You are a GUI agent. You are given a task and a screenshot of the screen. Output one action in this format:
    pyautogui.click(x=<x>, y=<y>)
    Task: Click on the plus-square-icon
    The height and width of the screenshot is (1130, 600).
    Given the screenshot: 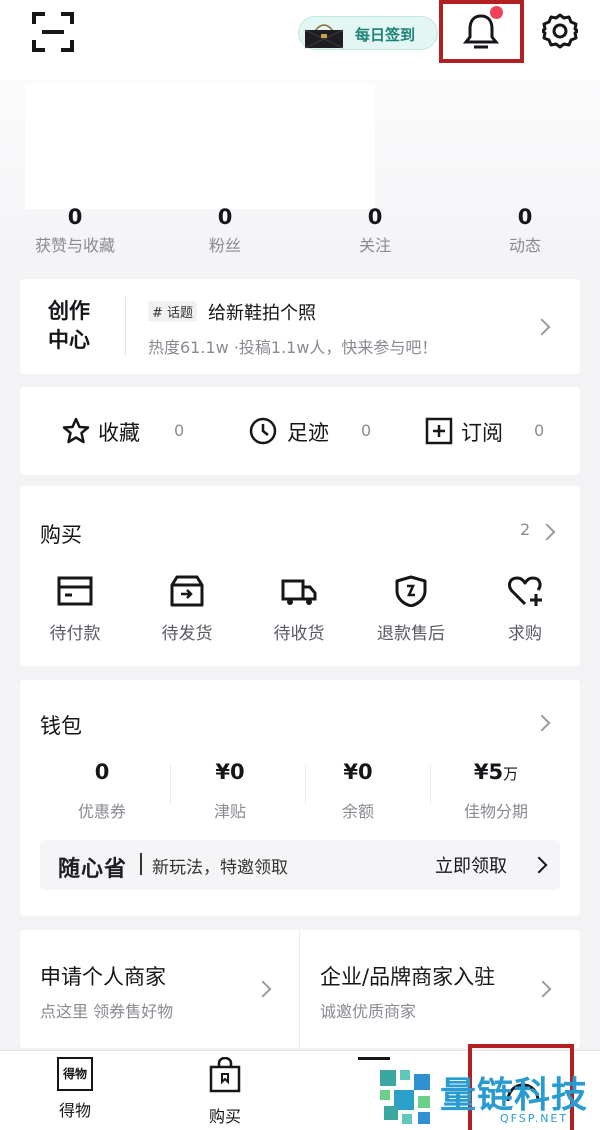 What is the action you would take?
    pyautogui.click(x=439, y=431)
    